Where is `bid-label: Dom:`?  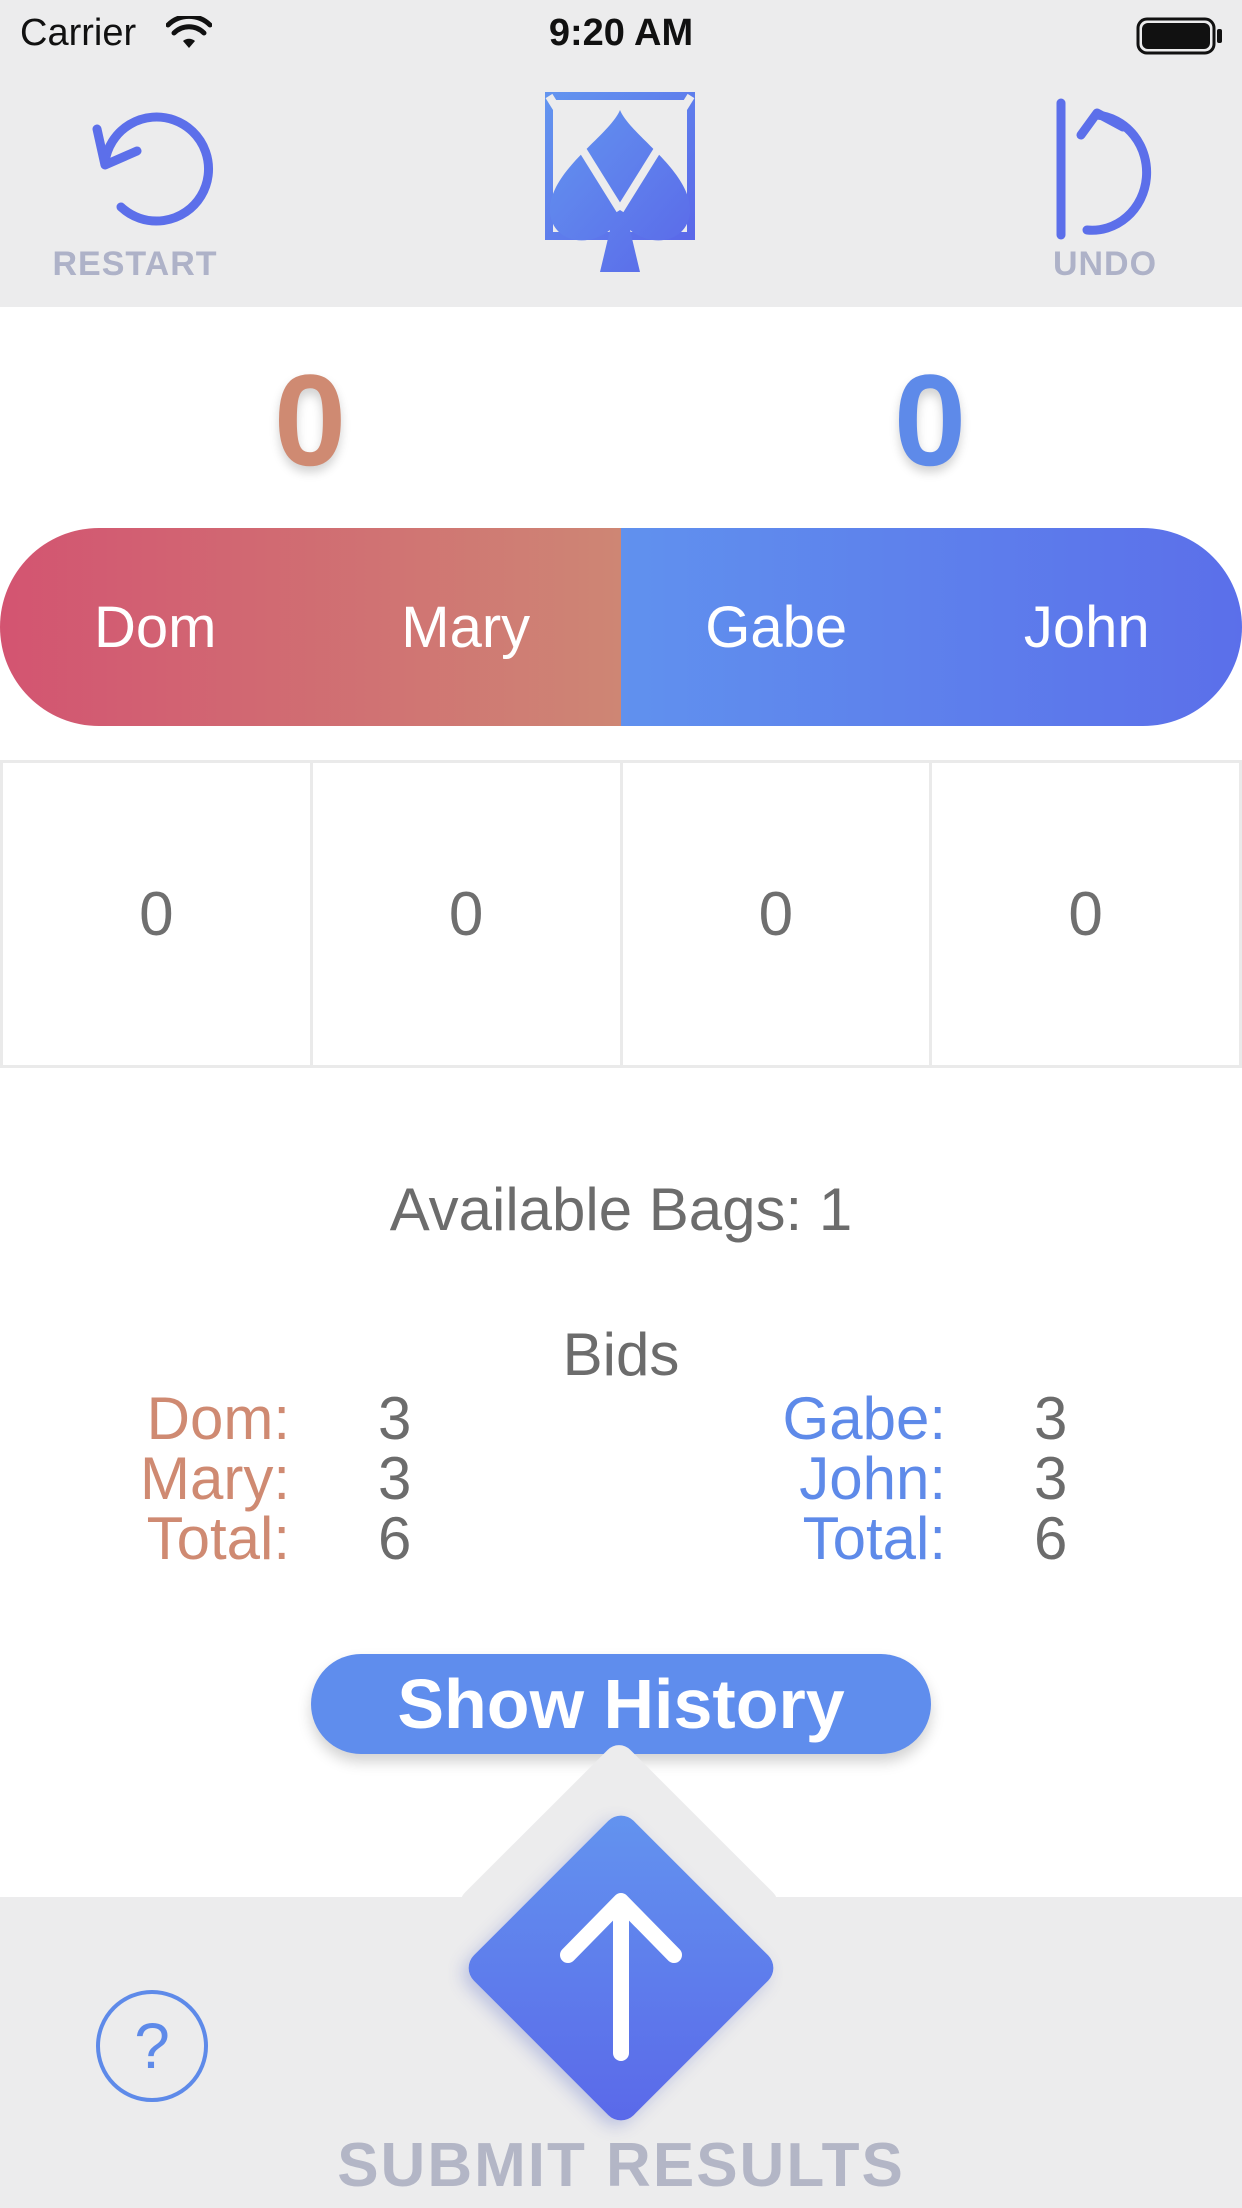 bid-label: Dom: is located at coordinates (218, 1418).